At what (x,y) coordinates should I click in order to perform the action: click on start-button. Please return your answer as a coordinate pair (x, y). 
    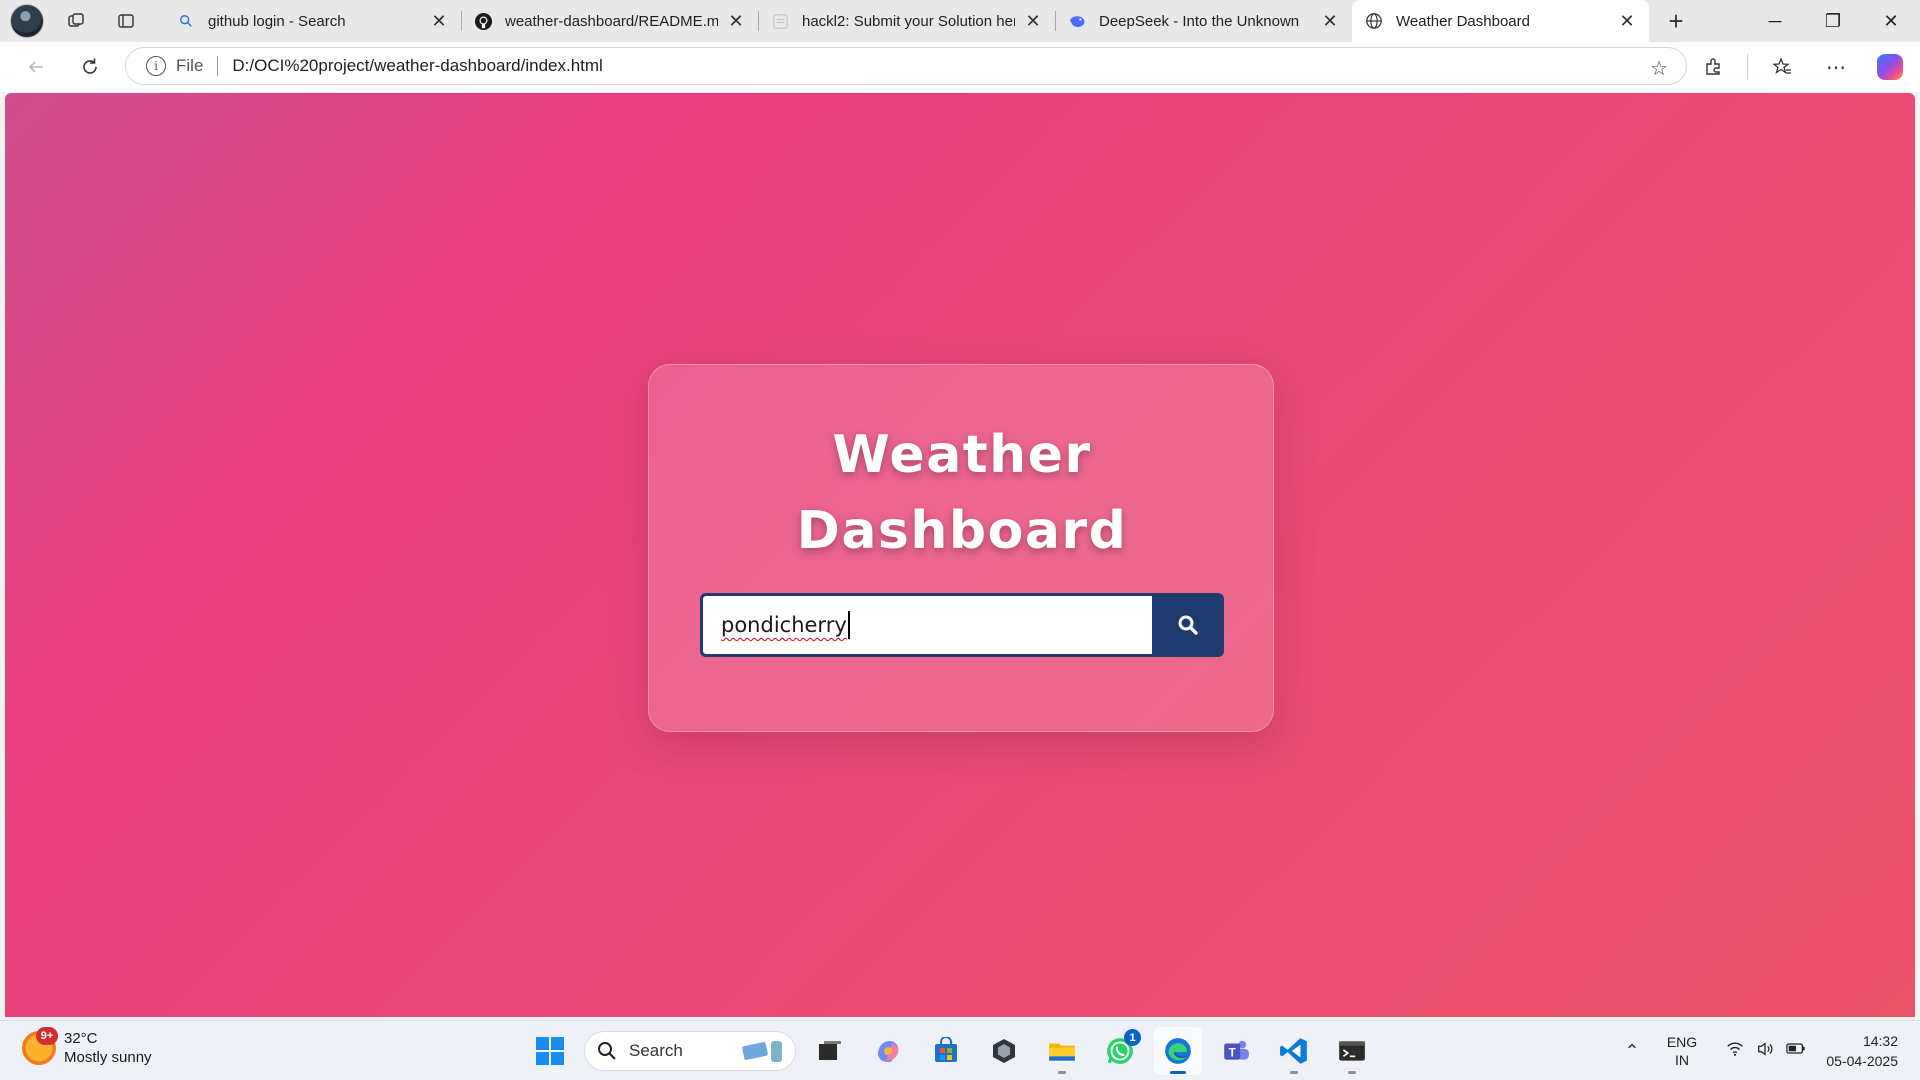
    Looking at the image, I should click on (550, 1051).